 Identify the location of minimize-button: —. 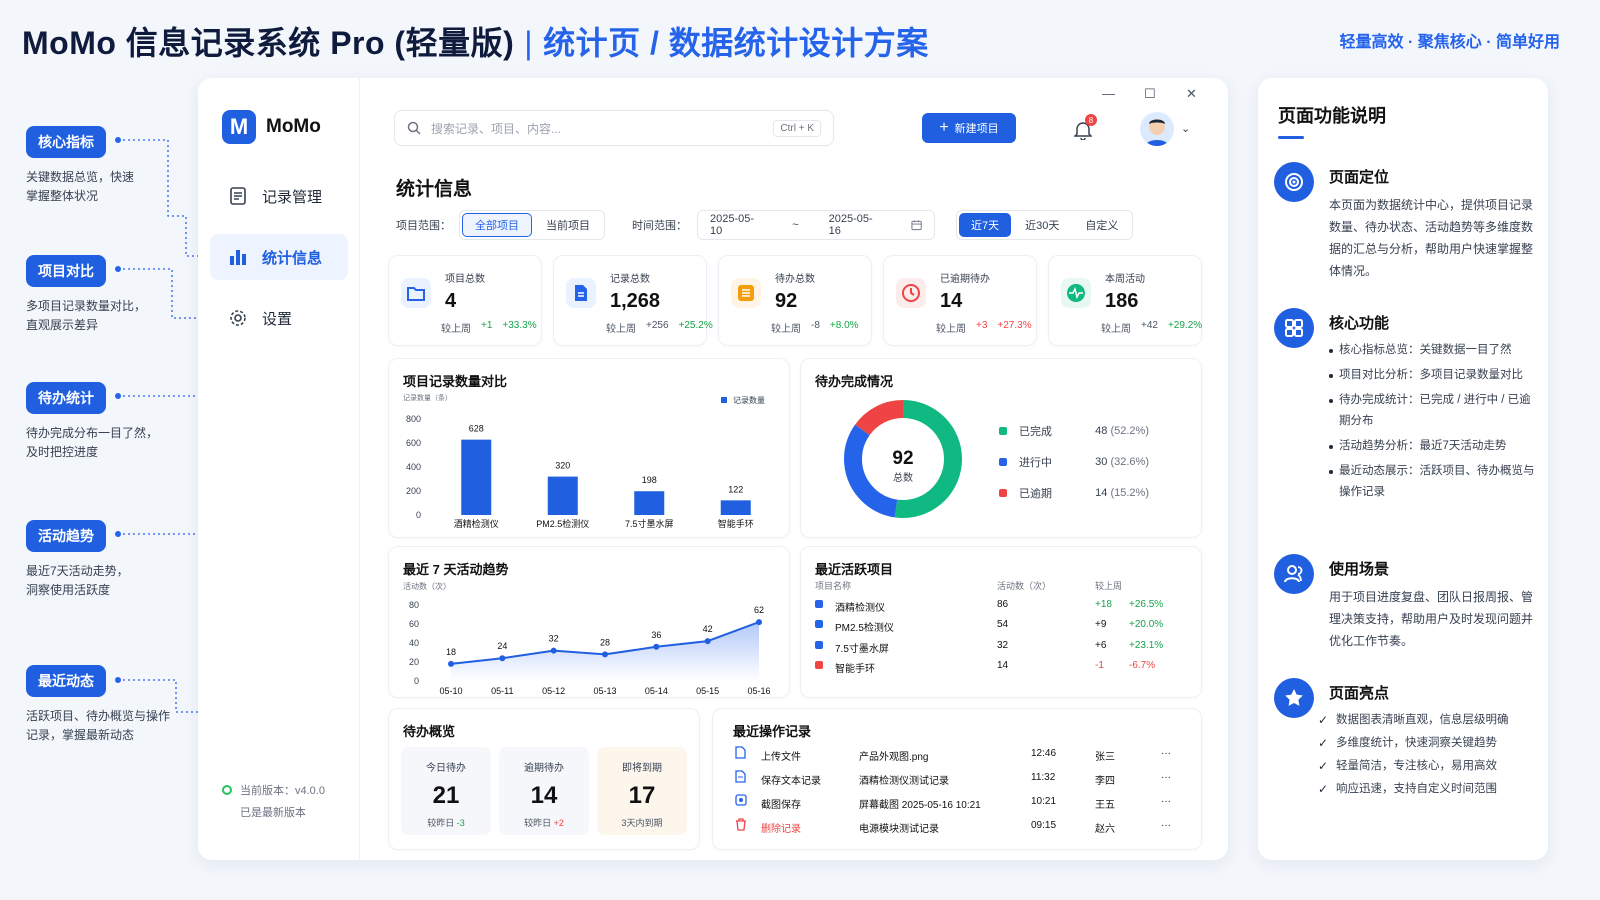
(1108, 93).